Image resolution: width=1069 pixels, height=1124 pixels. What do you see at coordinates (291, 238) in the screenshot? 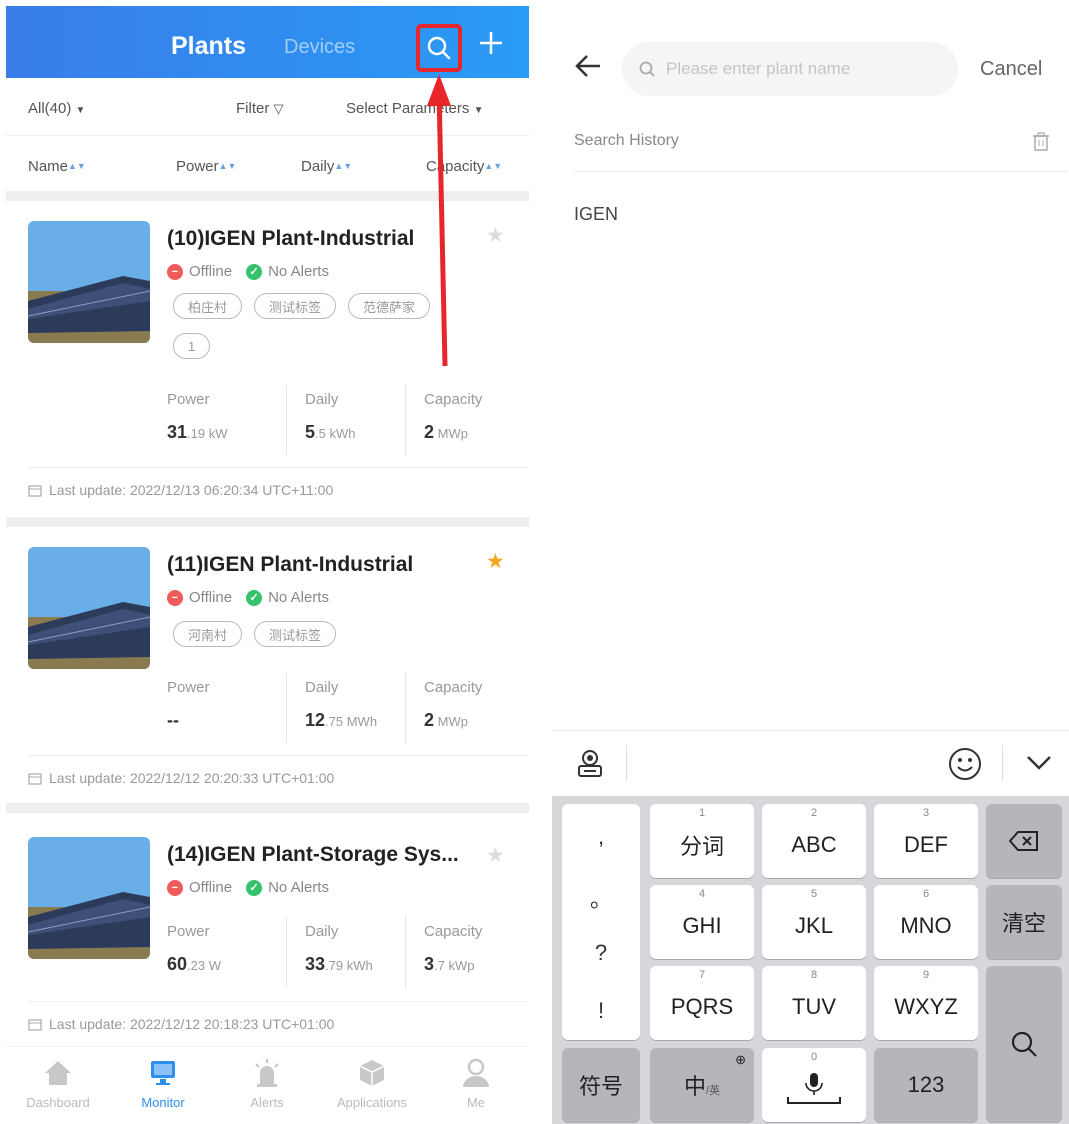
I see `plant-title: (10)IGEN Plant-Industrial` at bounding box center [291, 238].